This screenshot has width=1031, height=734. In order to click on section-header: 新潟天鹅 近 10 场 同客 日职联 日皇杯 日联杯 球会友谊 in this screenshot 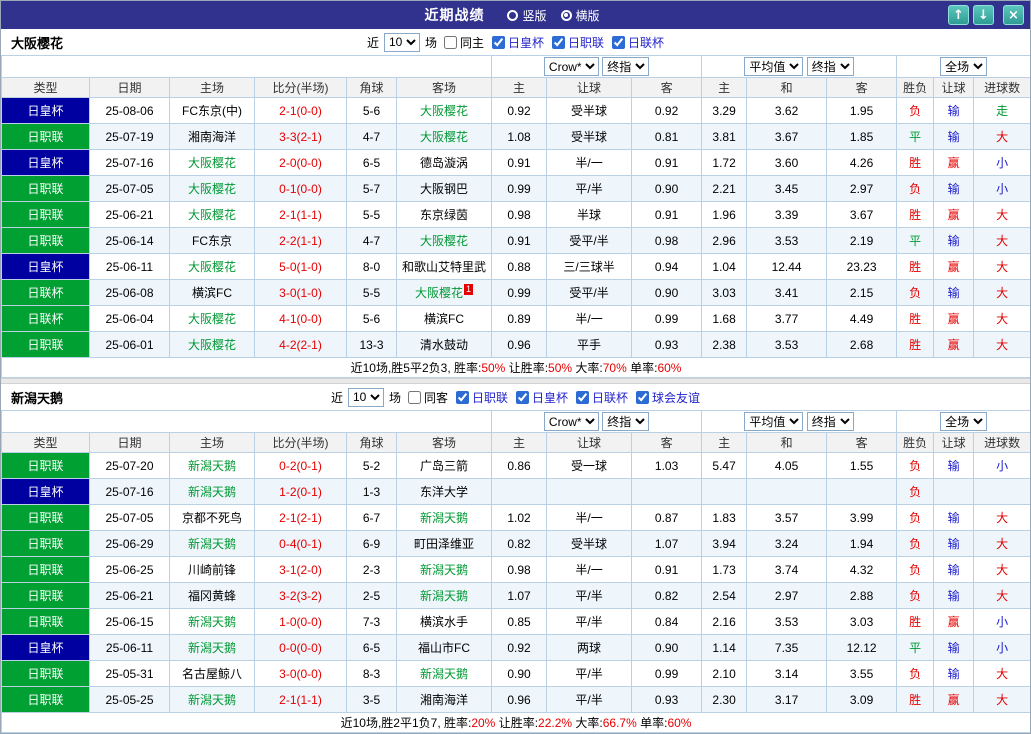, I will do `click(515, 397)`.